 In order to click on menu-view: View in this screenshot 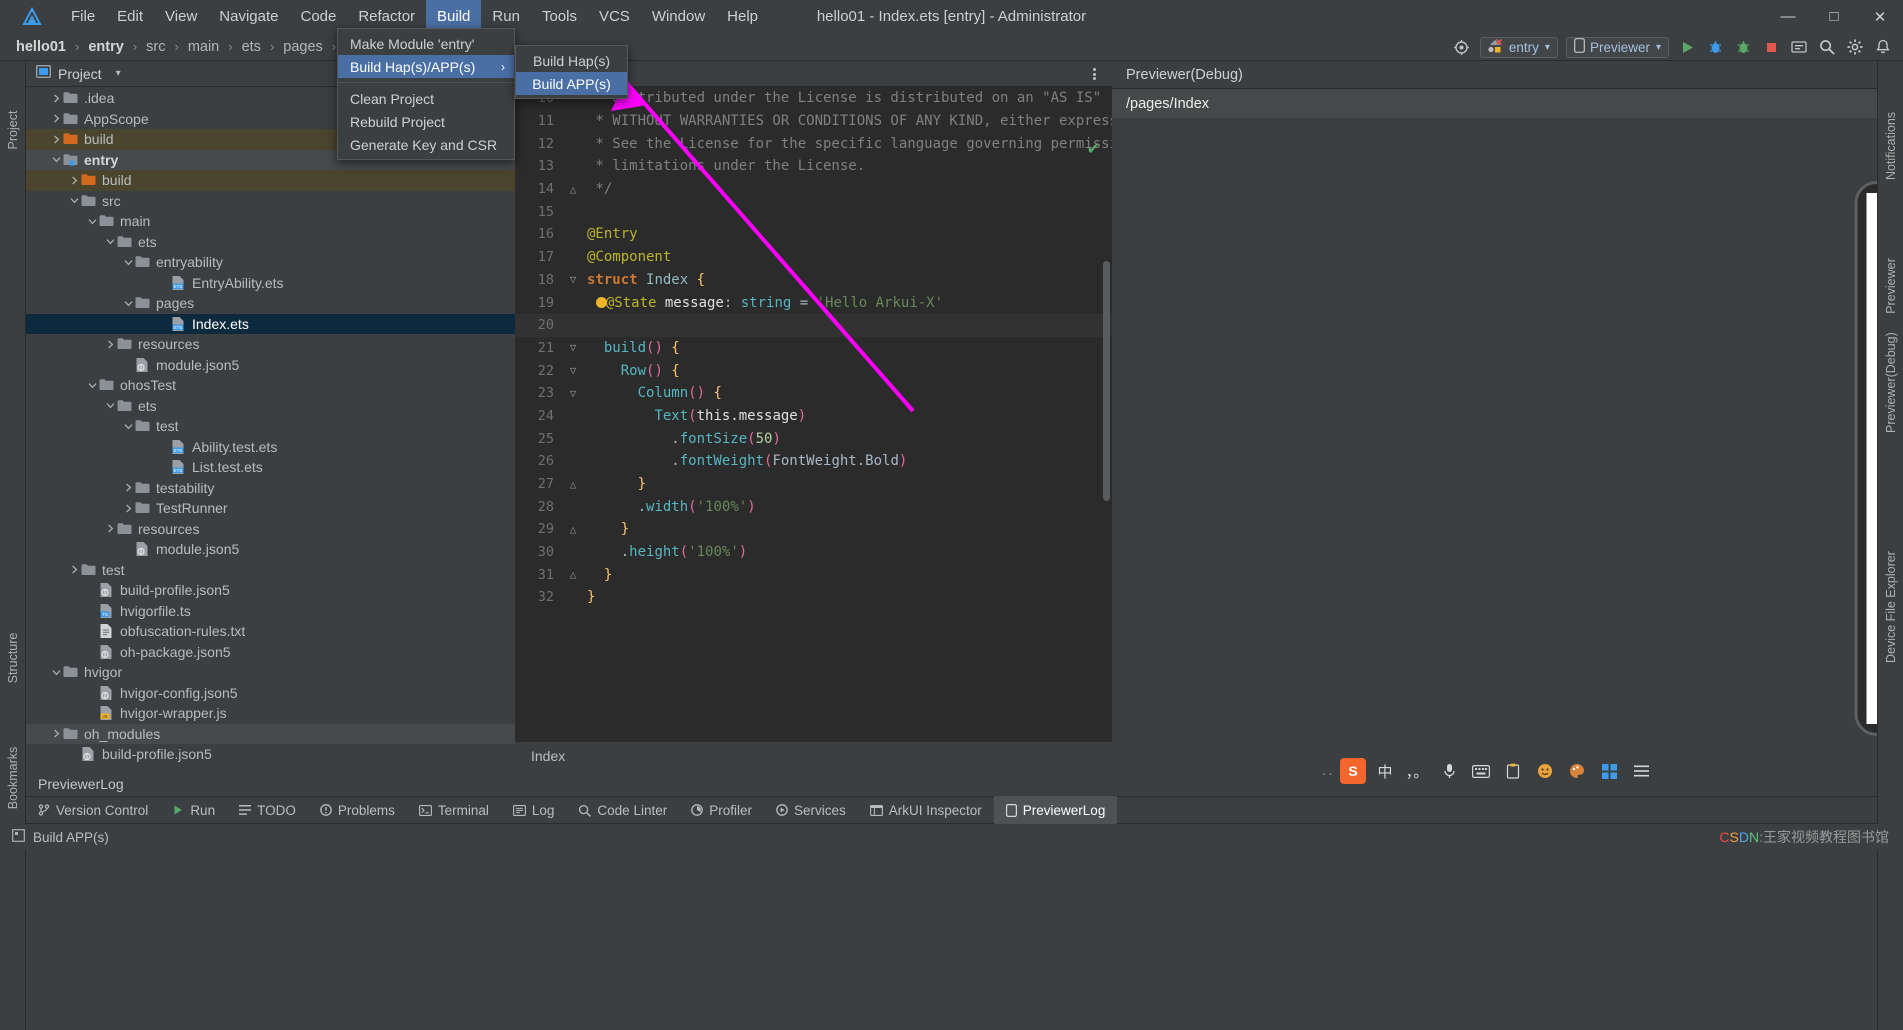, I will do `click(181, 16)`.